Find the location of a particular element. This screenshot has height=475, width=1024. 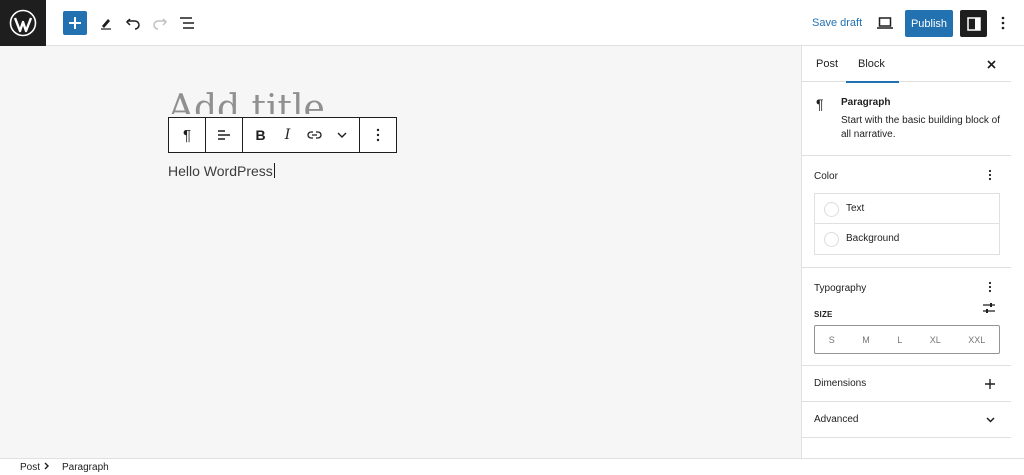

block-inserter-button is located at coordinates (75, 23).